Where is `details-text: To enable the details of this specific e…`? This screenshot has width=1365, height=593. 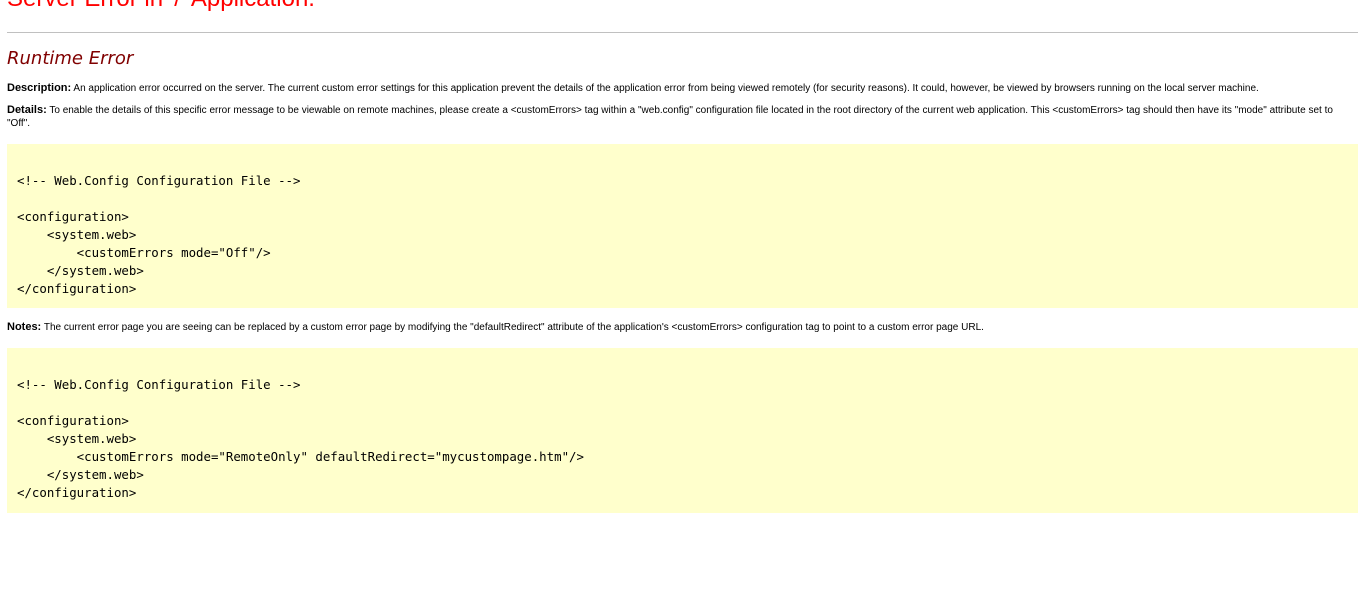
details-text: To enable the details of this specific e… is located at coordinates (670, 117).